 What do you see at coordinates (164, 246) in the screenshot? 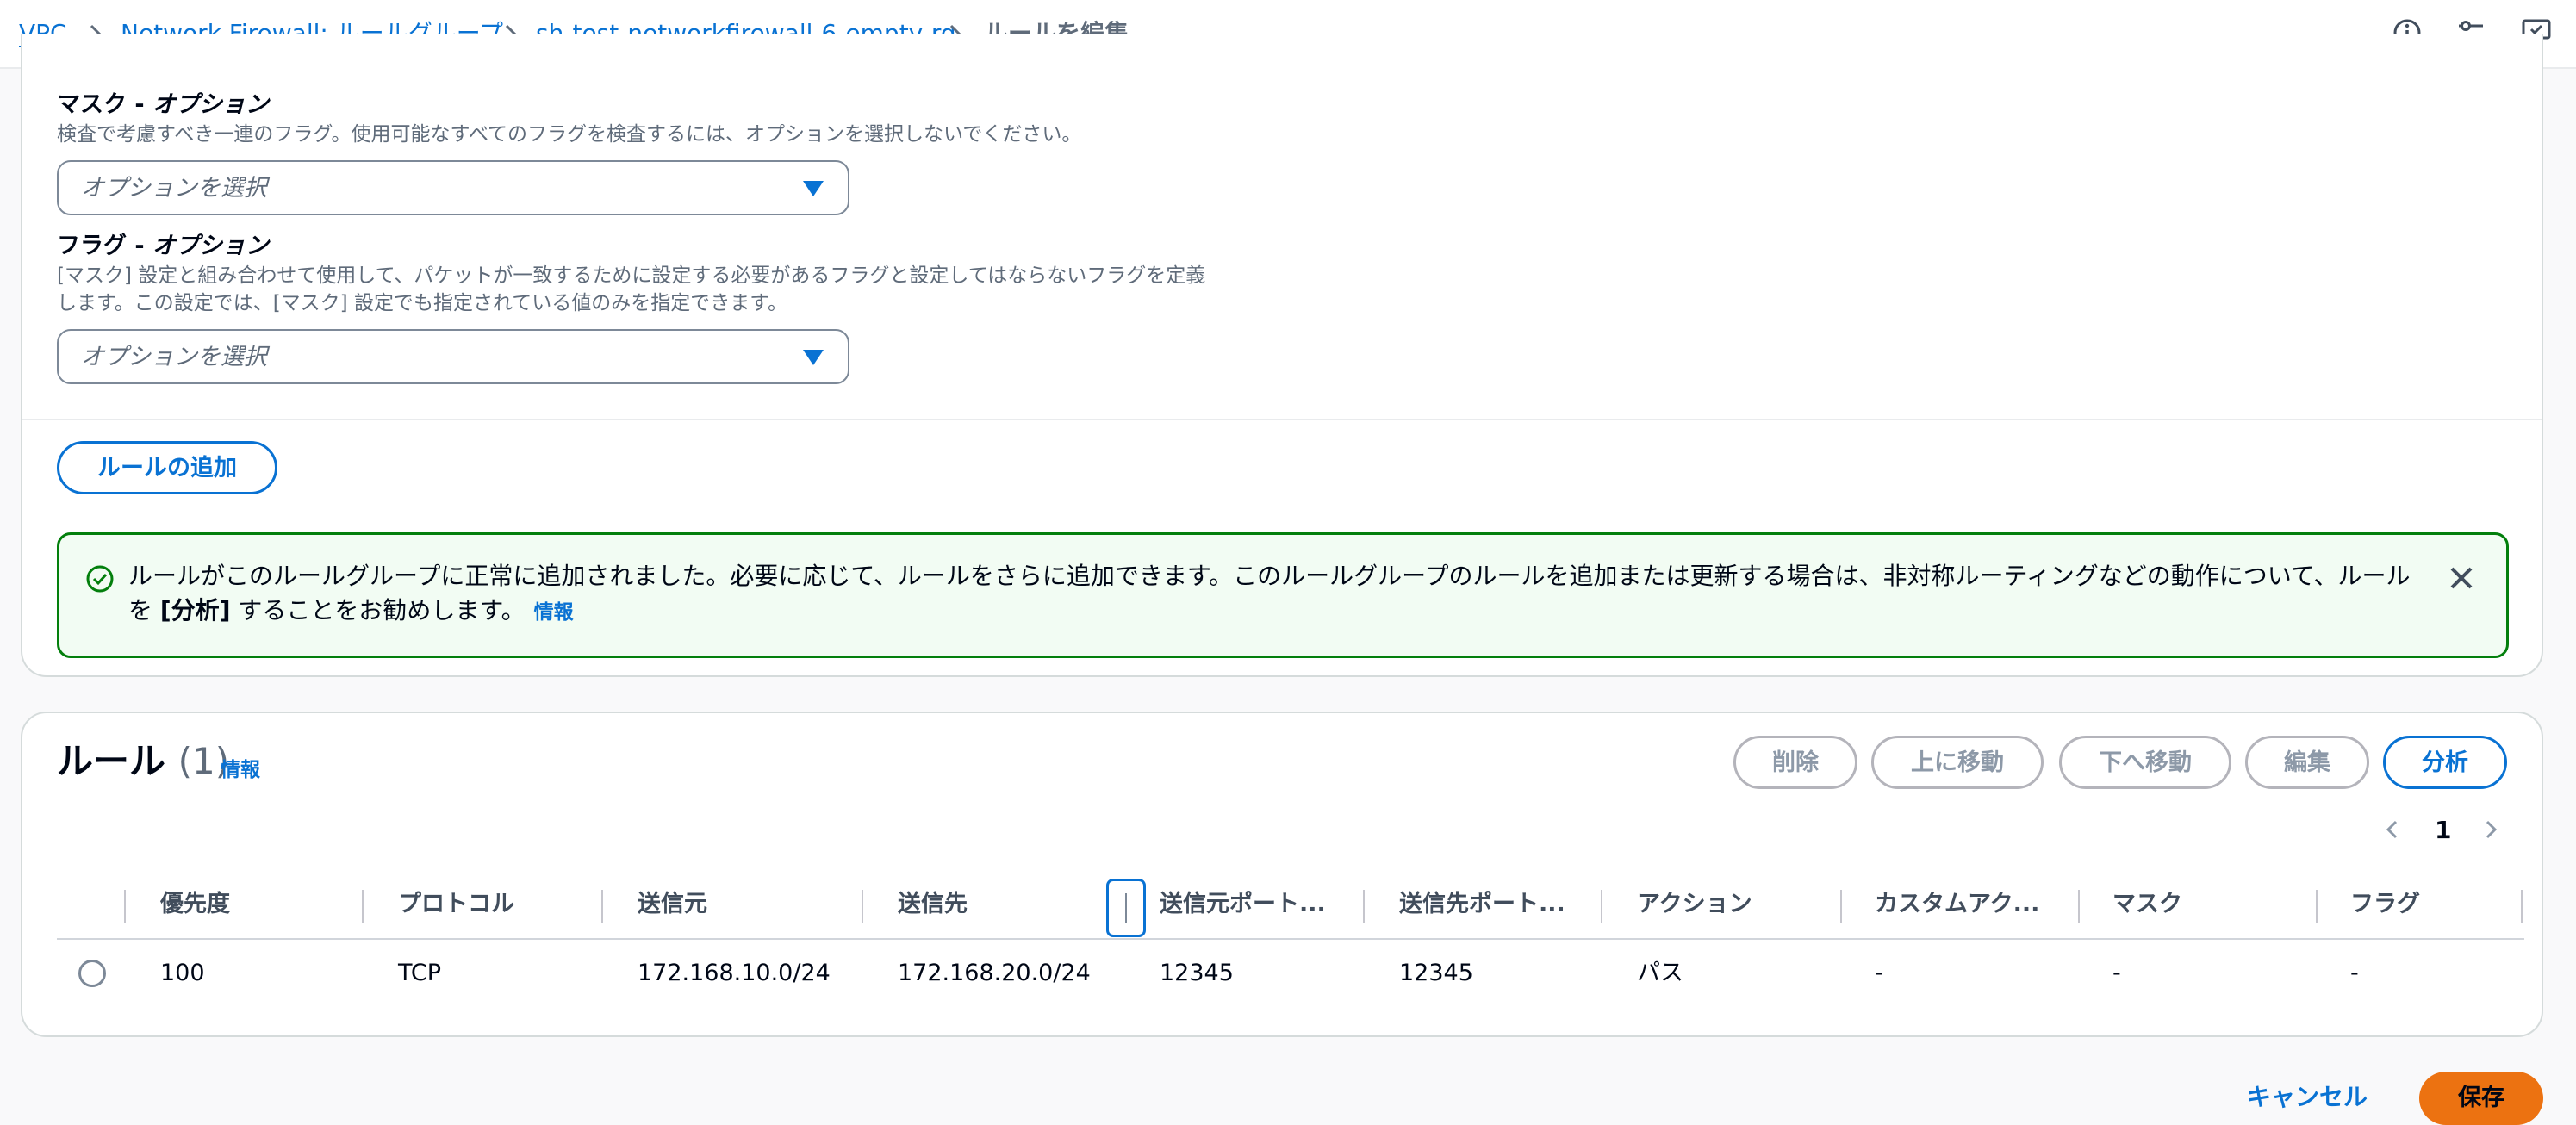
I see `flags-label: フラグ - オプション` at bounding box center [164, 246].